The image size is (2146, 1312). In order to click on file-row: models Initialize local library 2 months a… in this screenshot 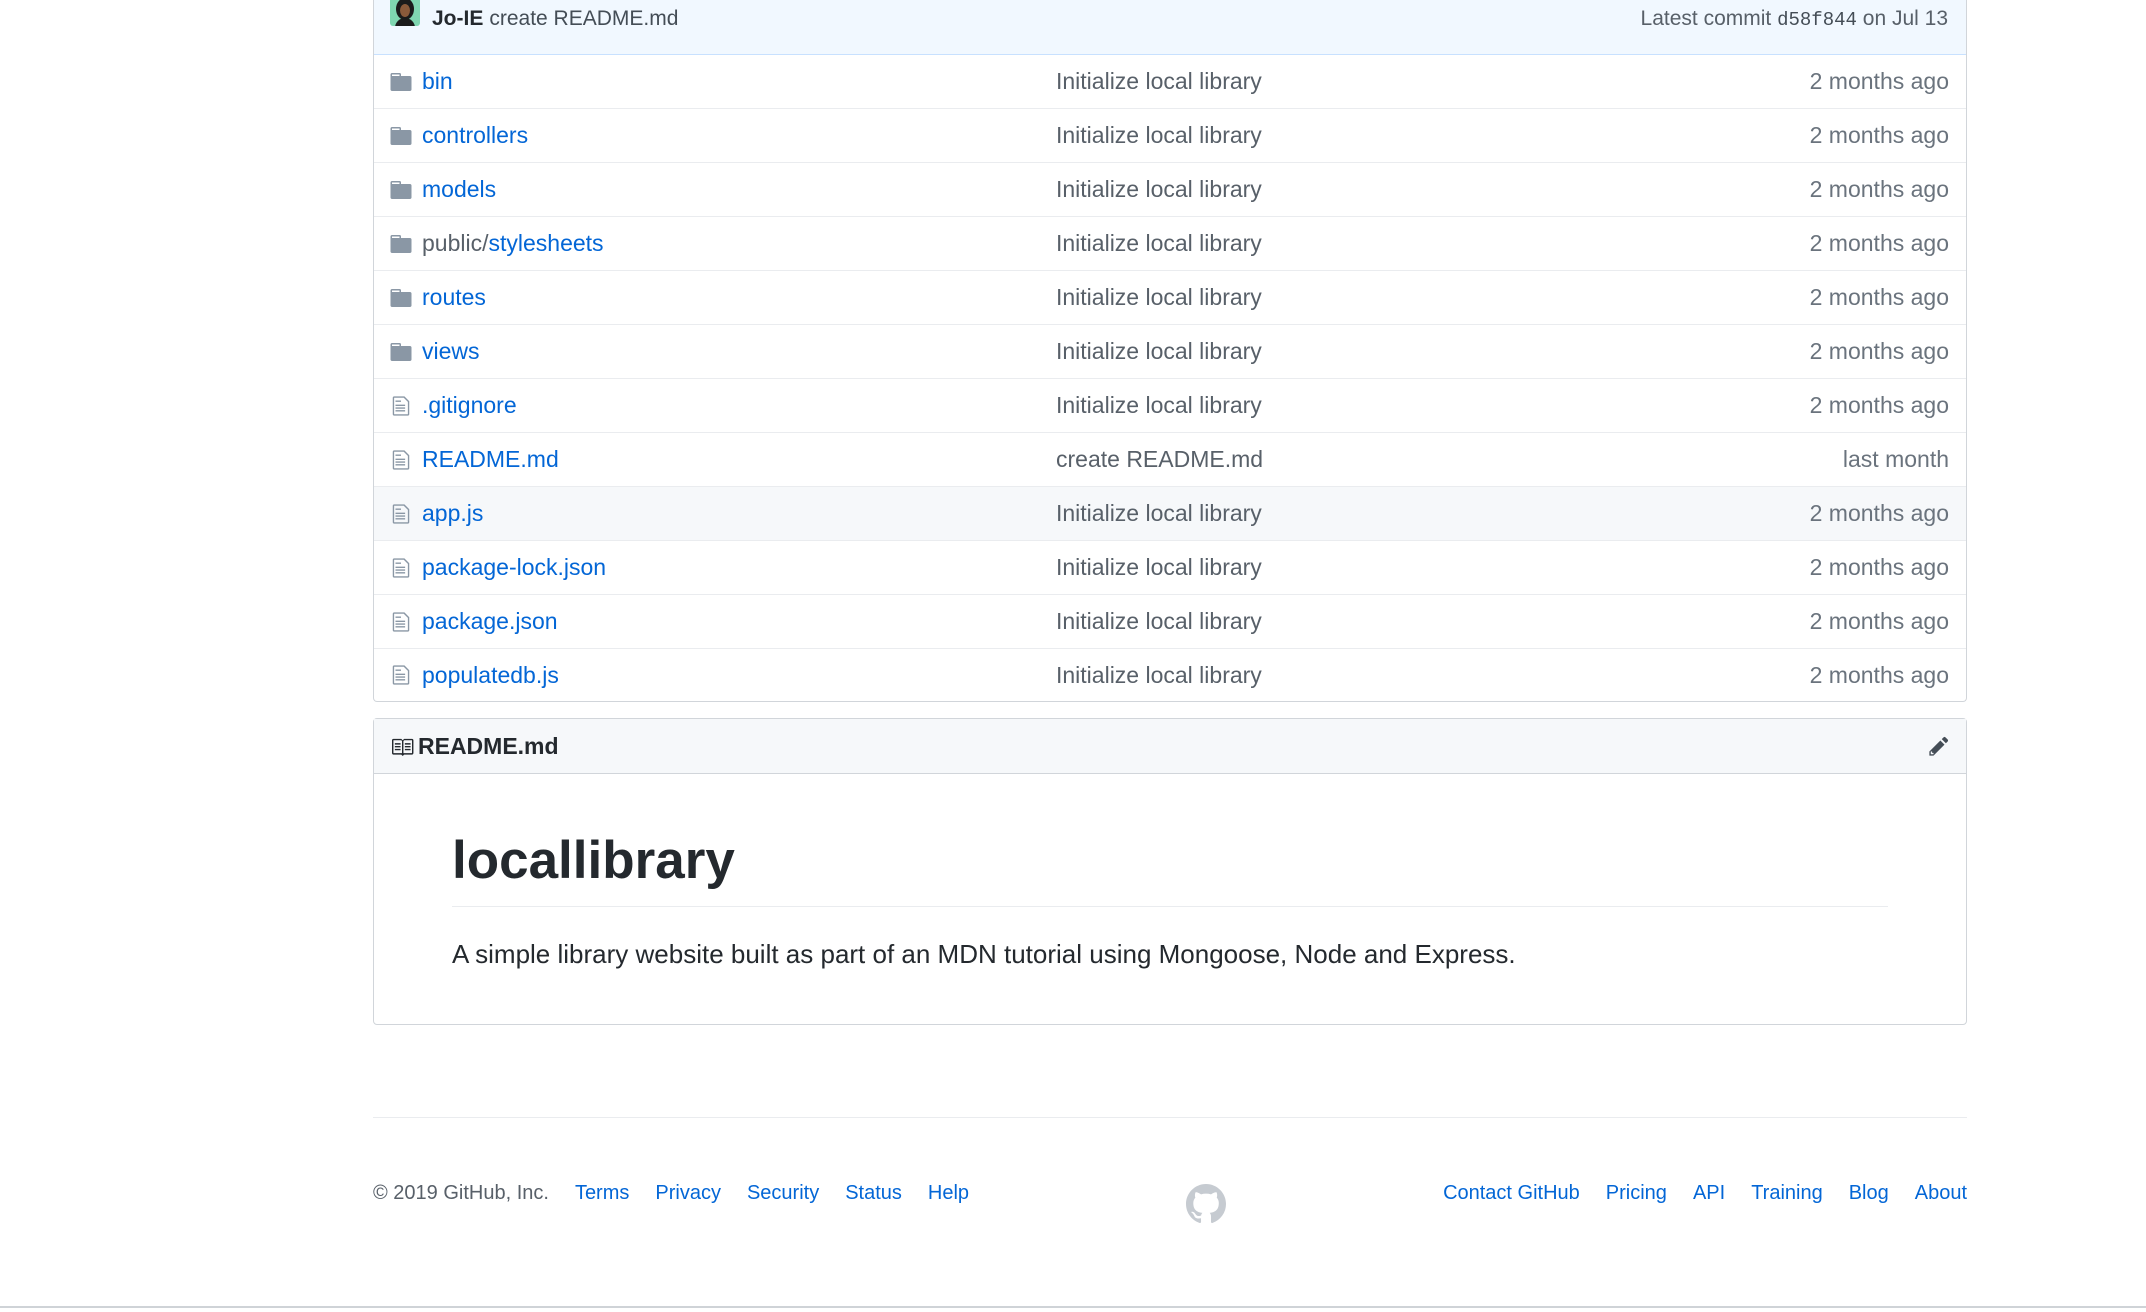, I will do `click(1170, 190)`.